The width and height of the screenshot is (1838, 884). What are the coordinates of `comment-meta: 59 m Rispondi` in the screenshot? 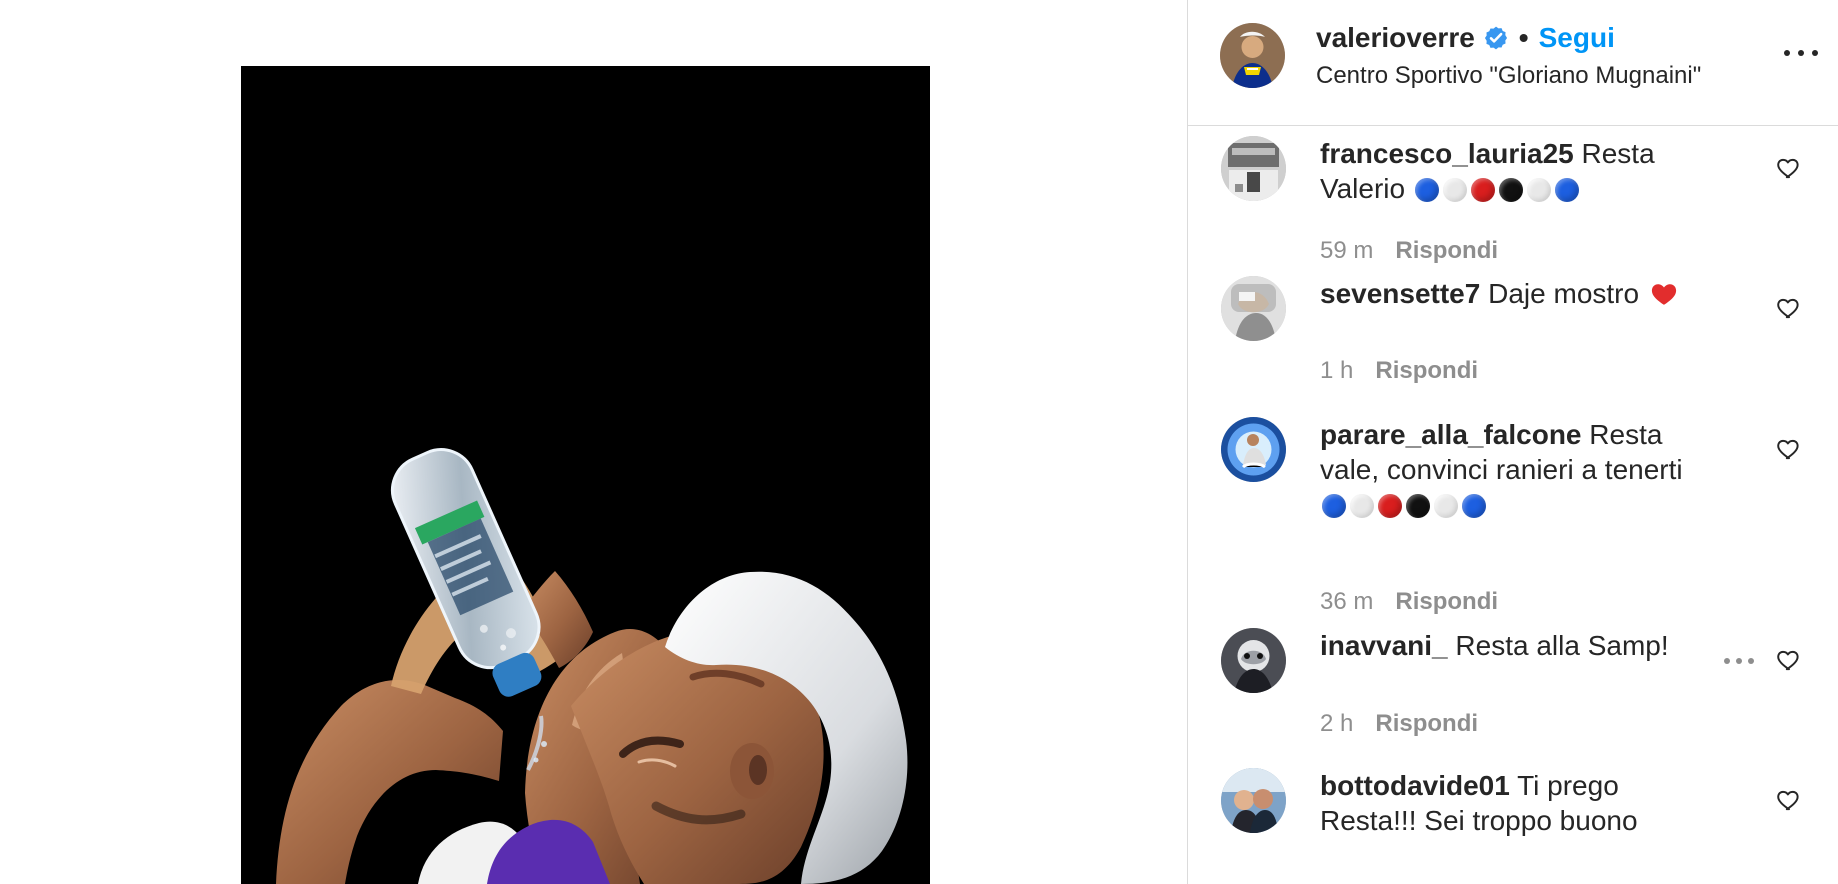 It's located at (1409, 251).